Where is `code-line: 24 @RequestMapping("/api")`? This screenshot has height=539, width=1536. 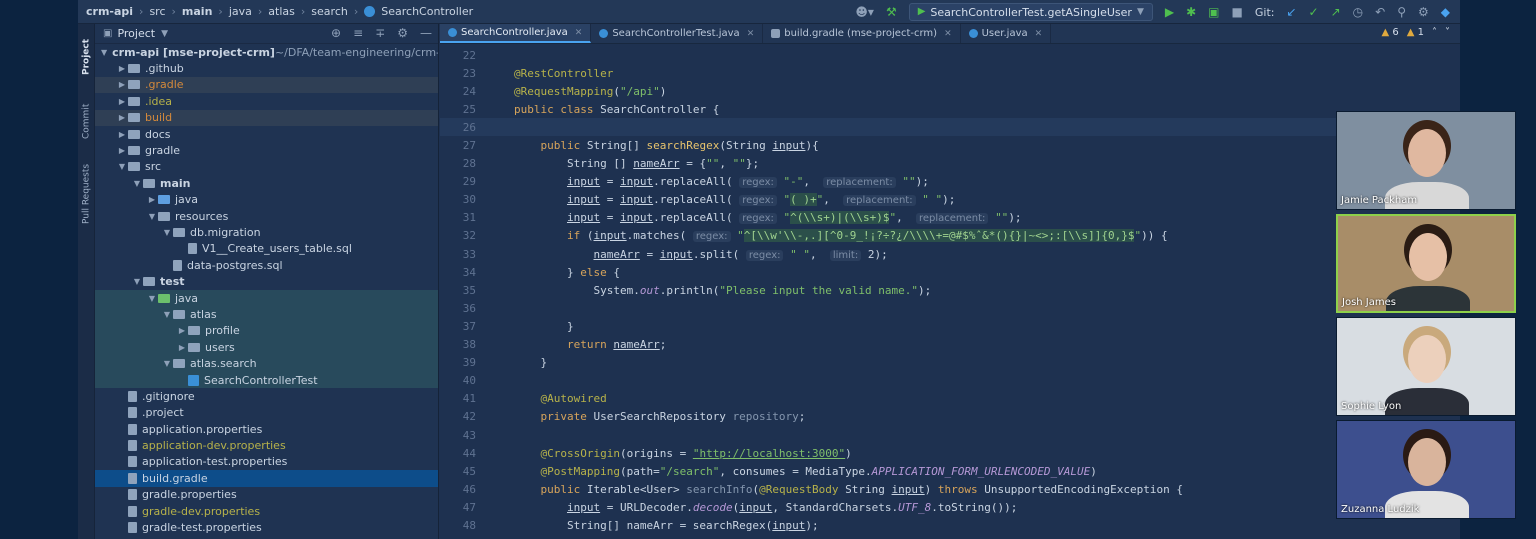
code-line: 24 @RequestMapping("/api") is located at coordinates (950, 91).